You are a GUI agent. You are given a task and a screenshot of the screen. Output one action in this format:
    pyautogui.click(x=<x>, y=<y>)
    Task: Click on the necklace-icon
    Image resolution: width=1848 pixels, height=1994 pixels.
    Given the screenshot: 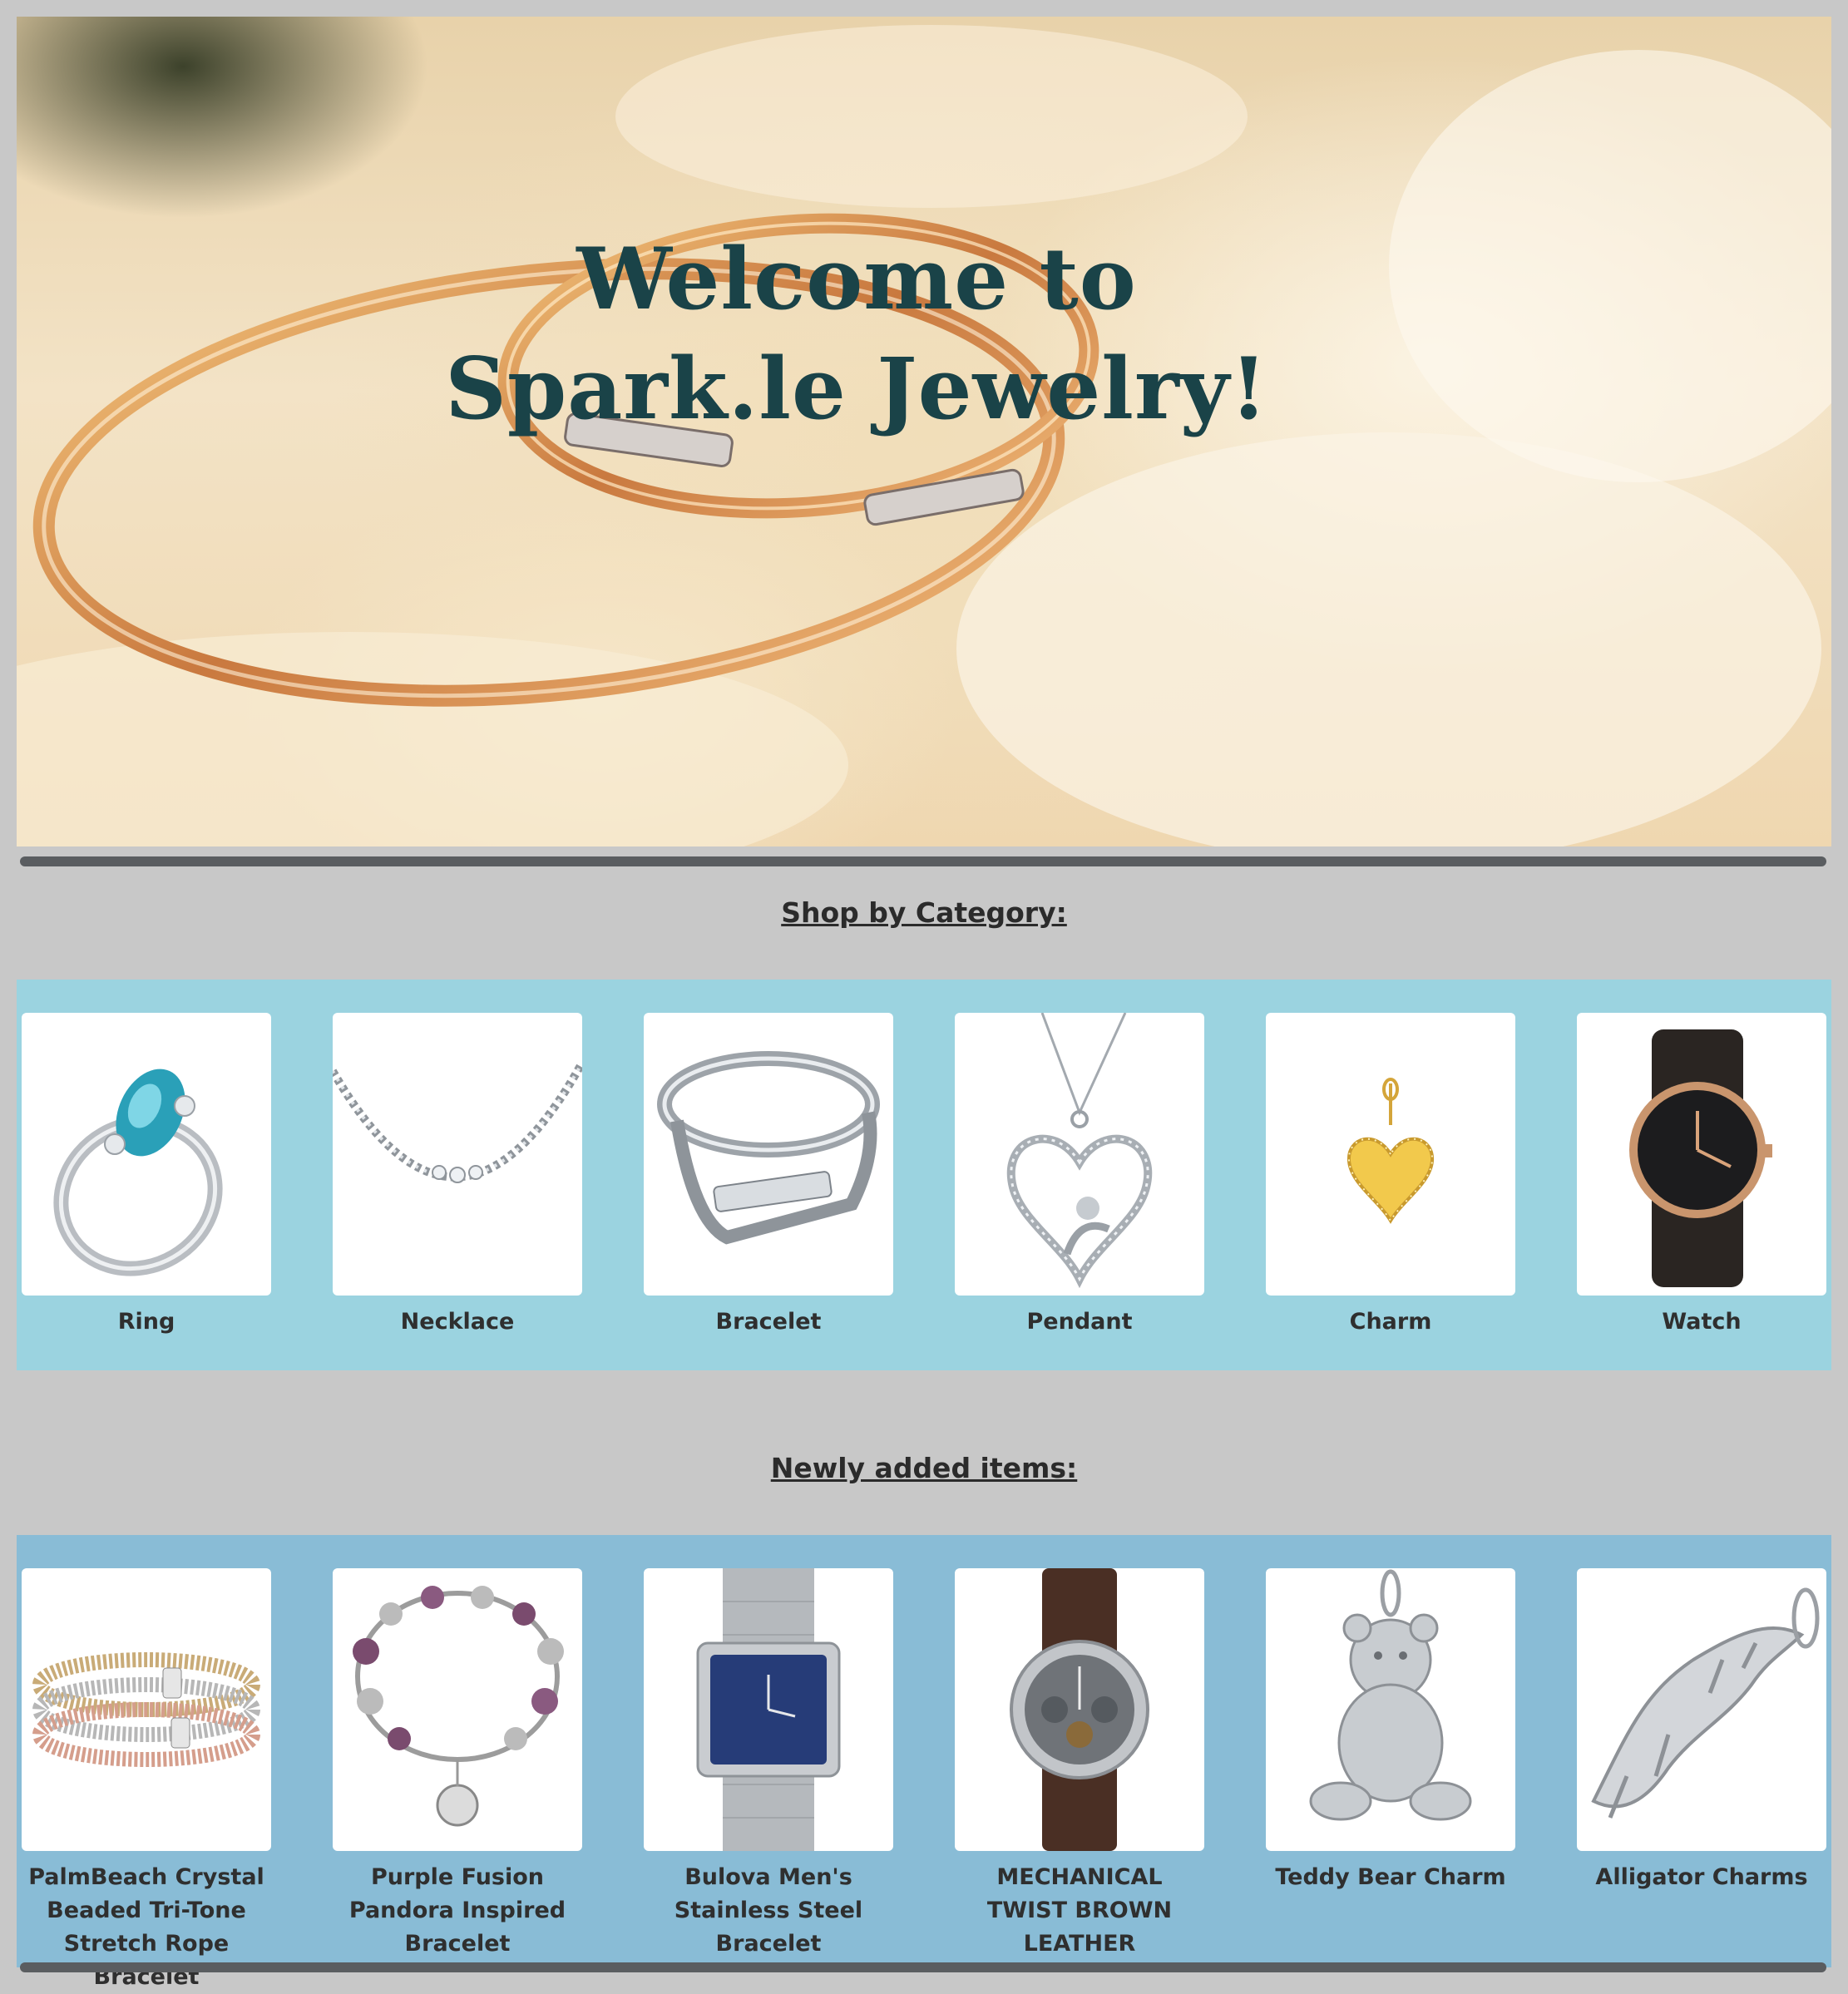 What is the action you would take?
    pyautogui.click(x=457, y=1121)
    